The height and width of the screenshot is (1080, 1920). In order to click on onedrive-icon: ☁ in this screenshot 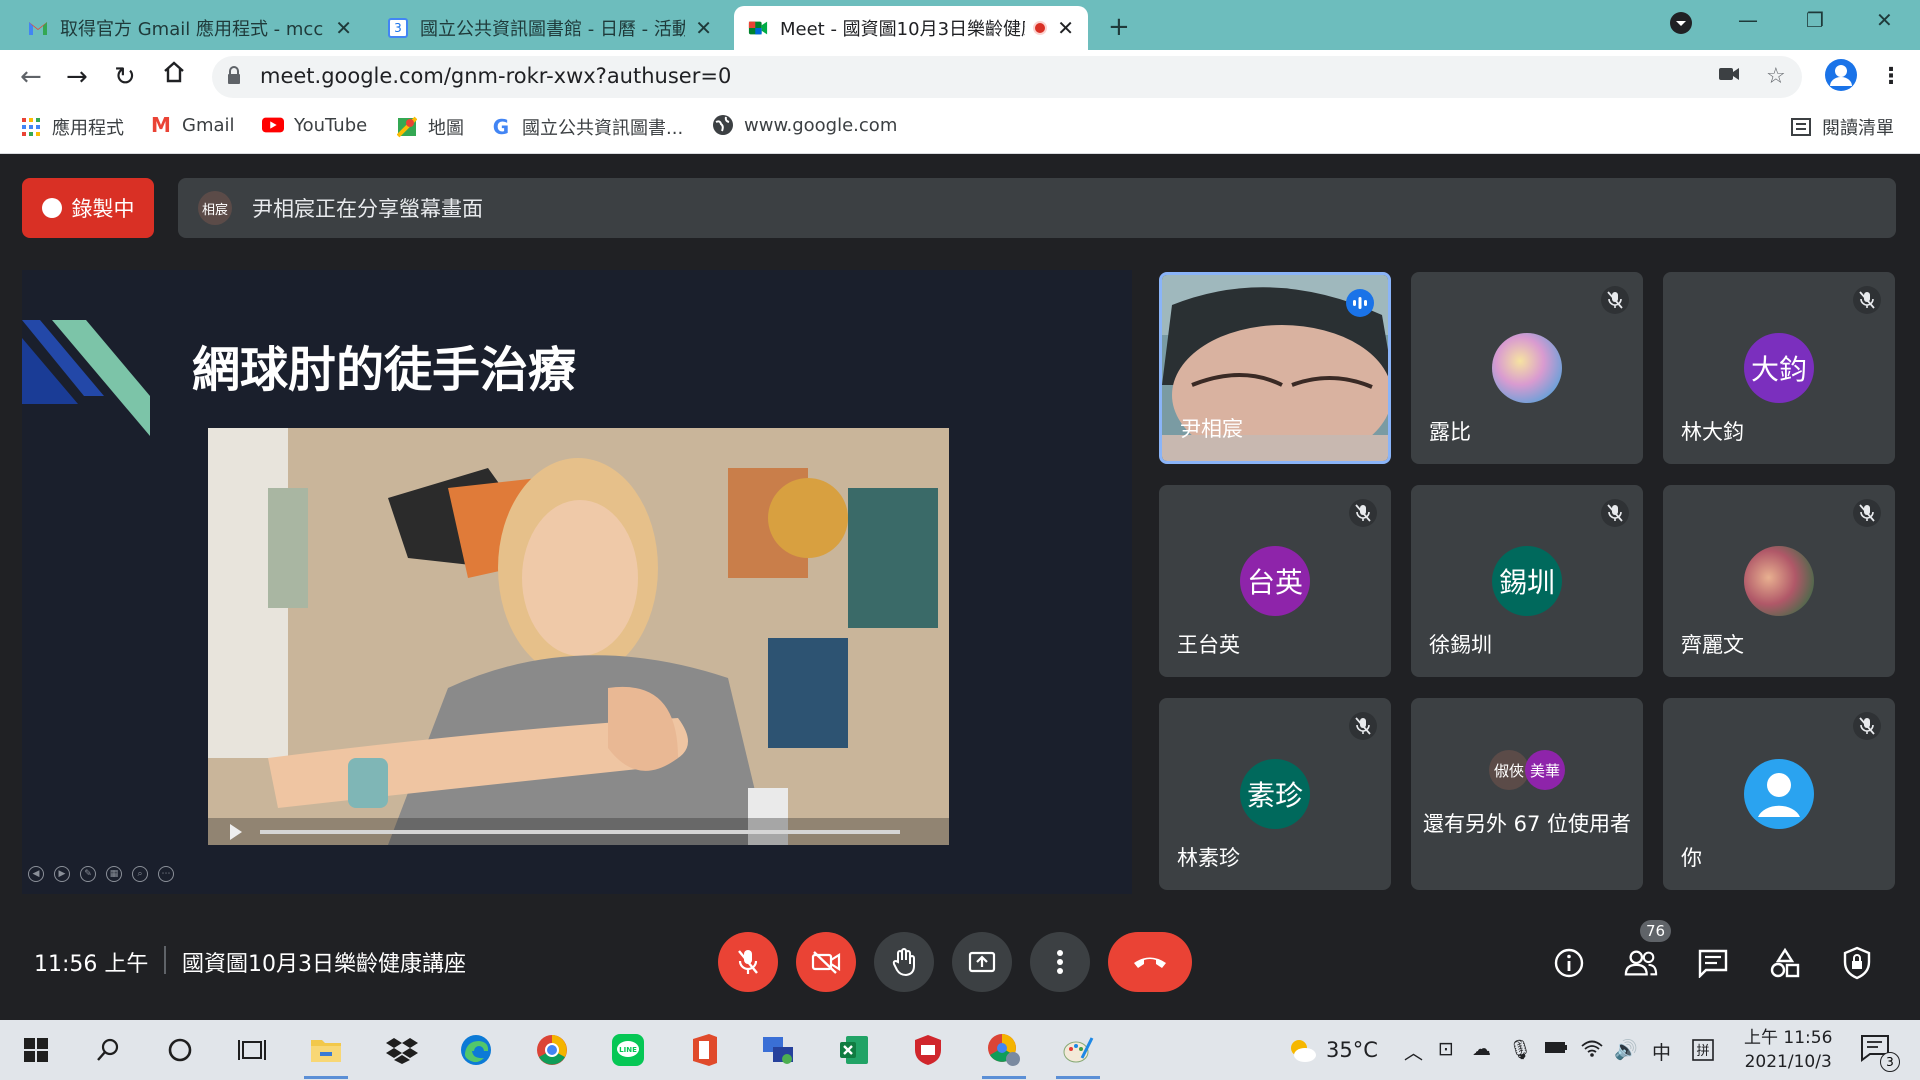, I will do `click(1481, 1049)`.